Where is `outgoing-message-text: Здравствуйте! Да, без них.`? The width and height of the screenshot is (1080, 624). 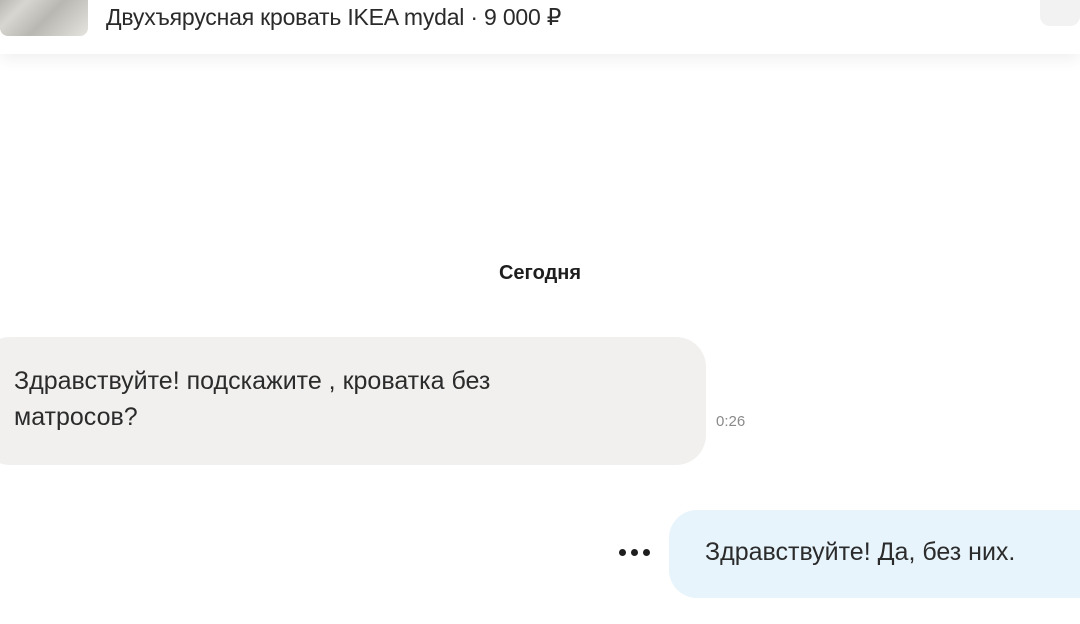 outgoing-message-text: Здравствуйте! Да, без них. is located at coordinates (860, 552).